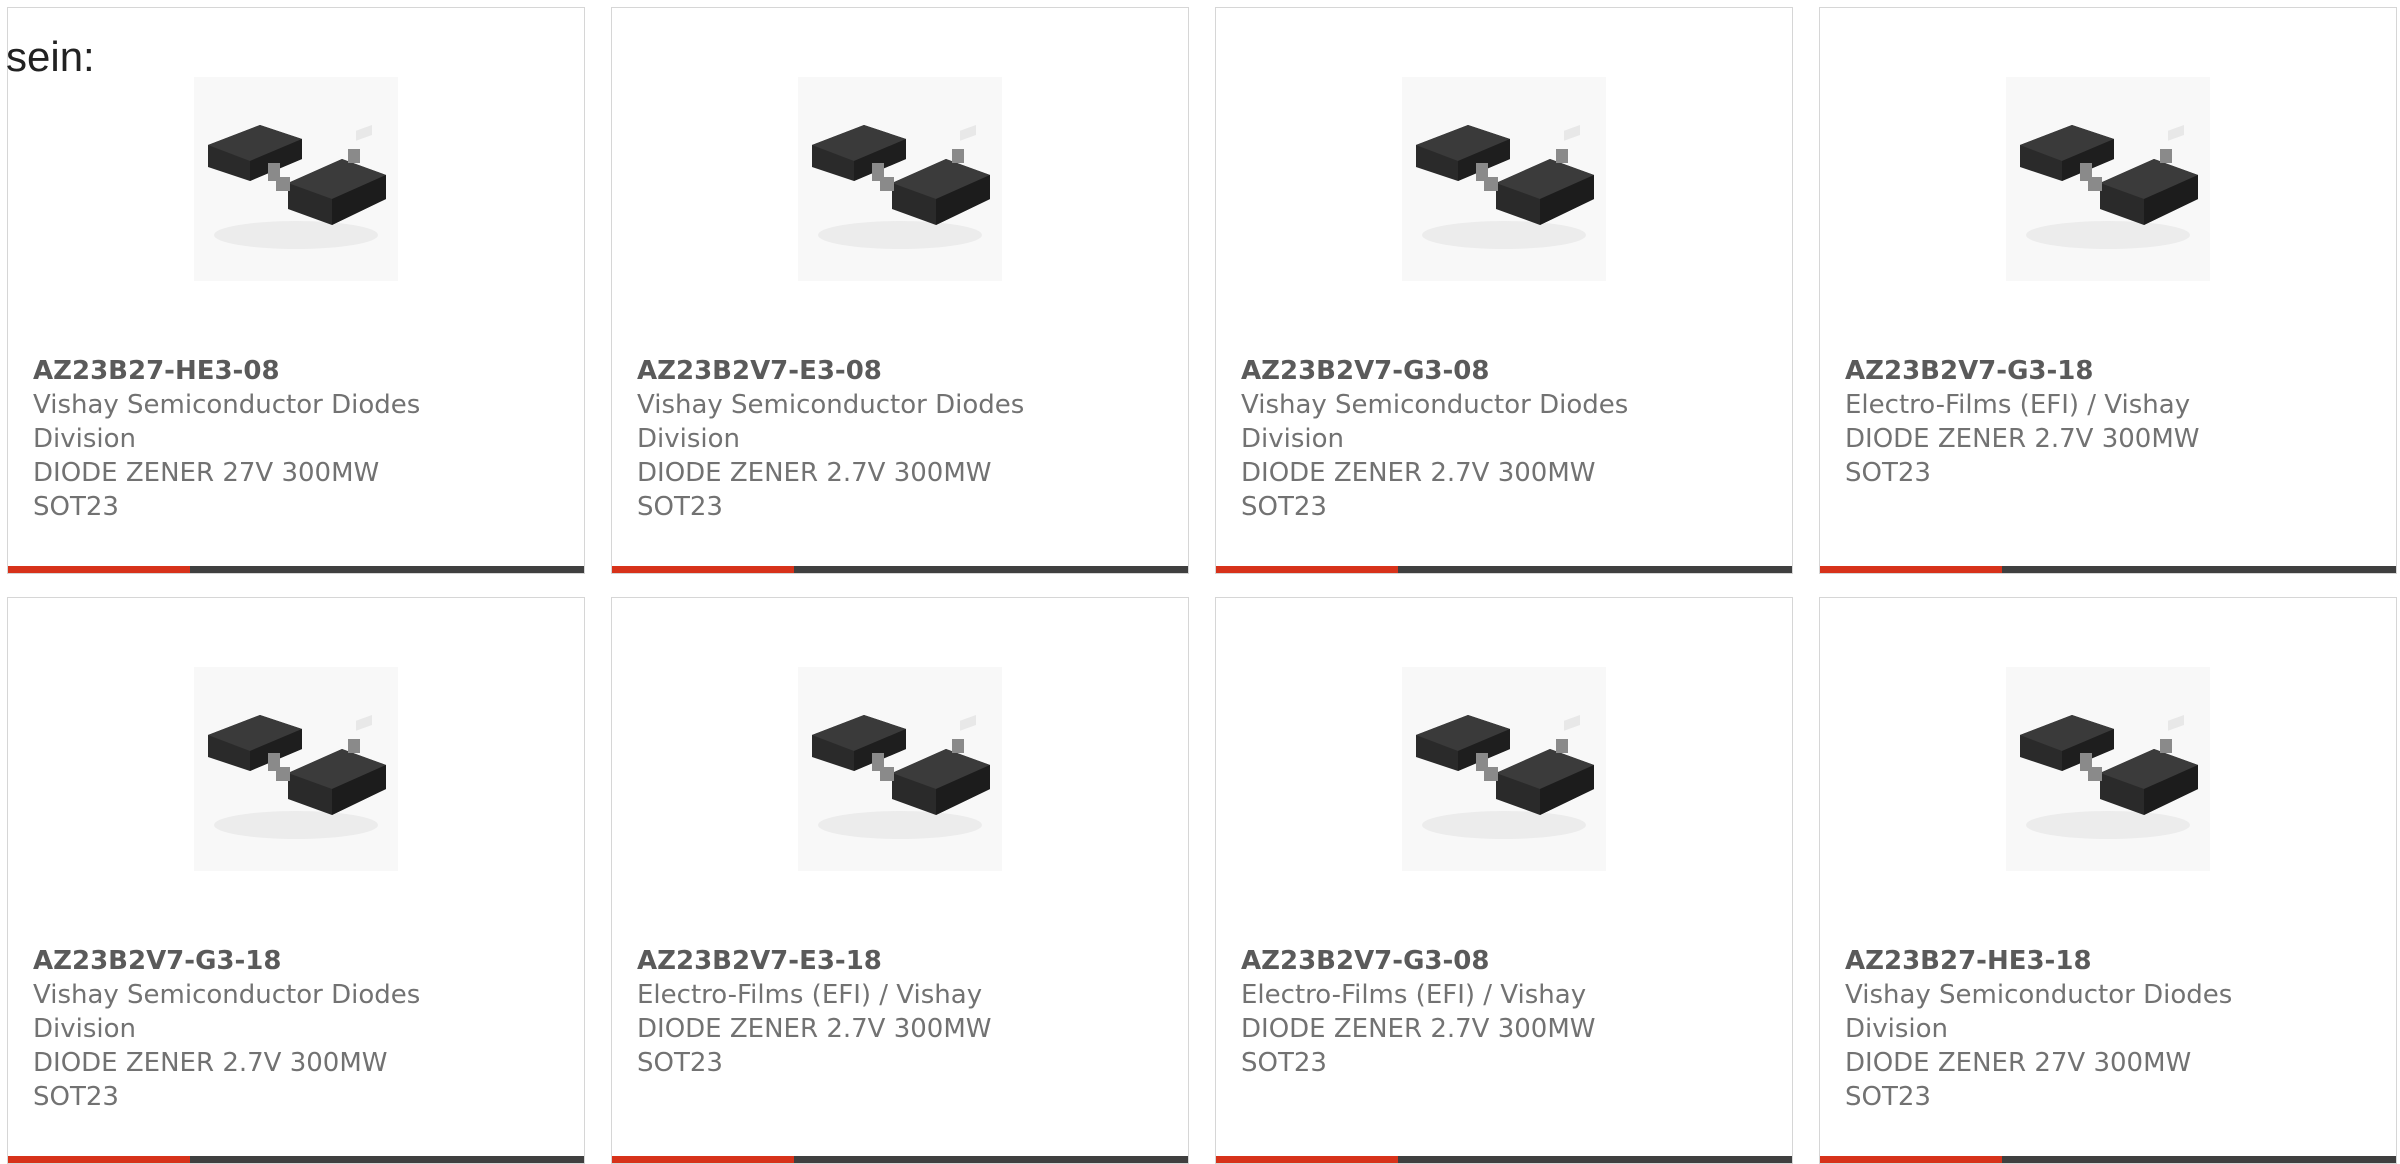 This screenshot has width=2400, height=1164. What do you see at coordinates (2045, 961) in the screenshot?
I see `part-number-link: AZ23B27-HE3-18` at bounding box center [2045, 961].